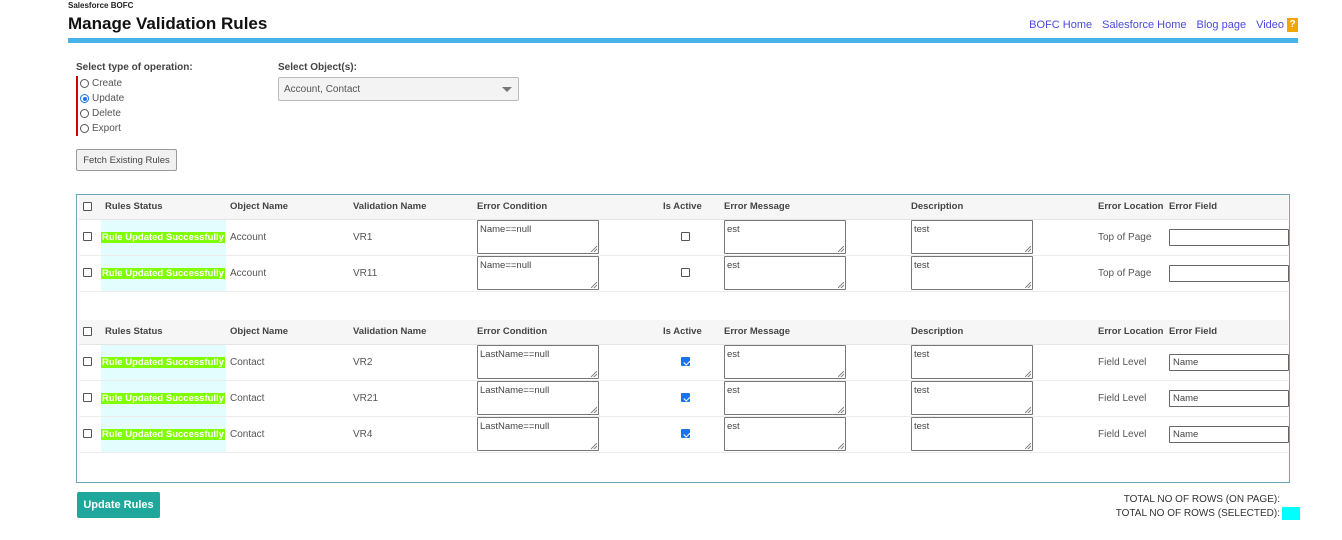 This screenshot has height=540, width=1342. Describe the element at coordinates (1208, 514) in the screenshot. I see `total-rows-selected: TOTAL NO OF ROWS (SELECTED):` at that location.